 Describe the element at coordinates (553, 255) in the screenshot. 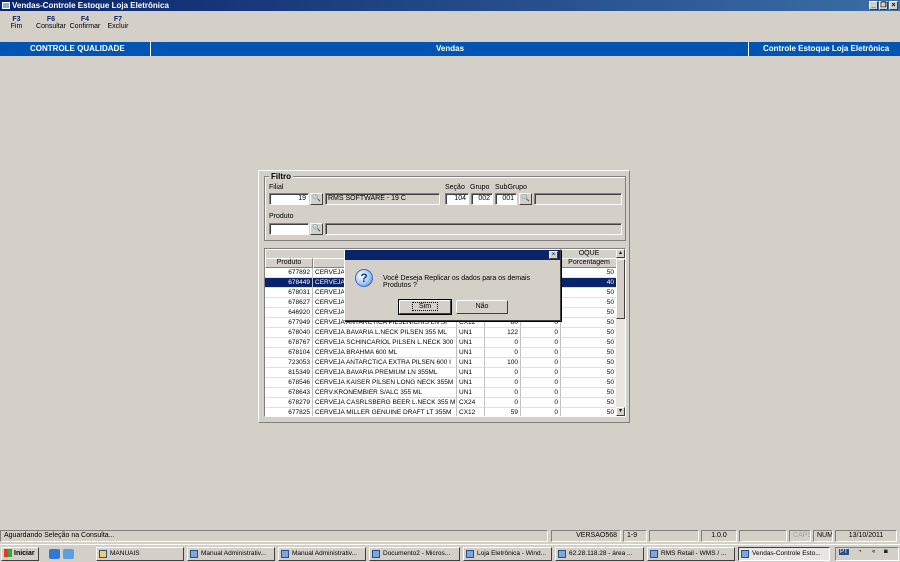

I see `dialog-close-button: ×` at that location.